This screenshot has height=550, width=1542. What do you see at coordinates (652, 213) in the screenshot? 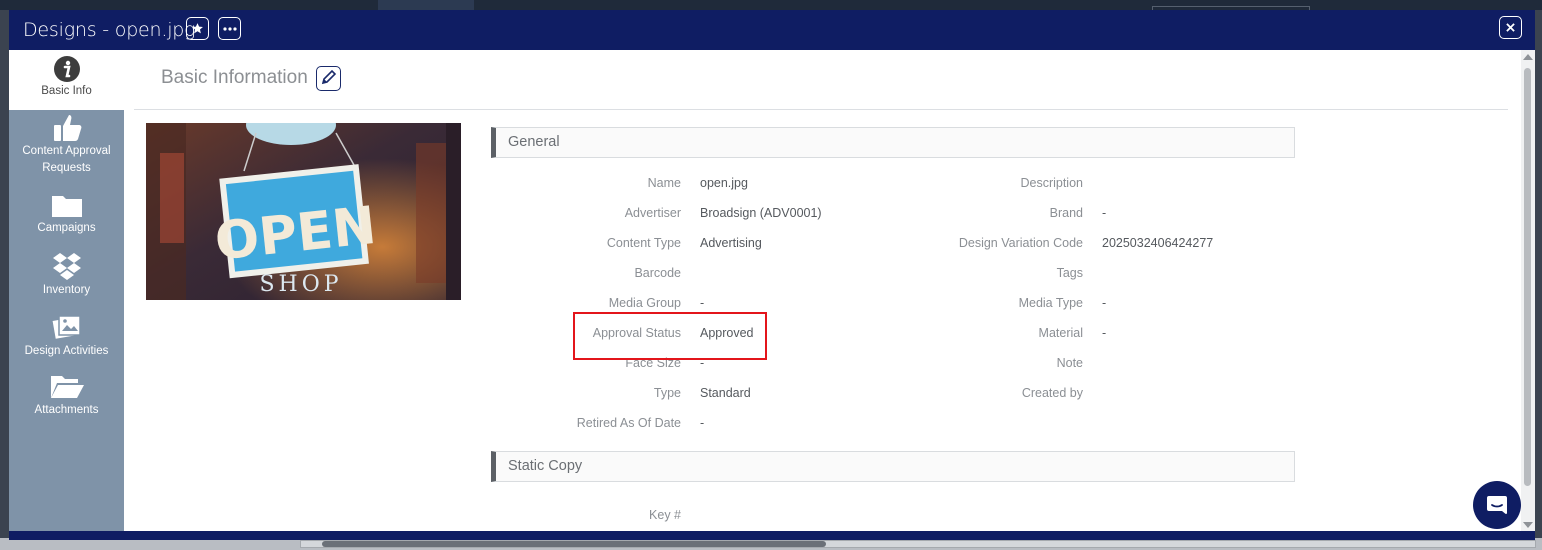
I see `field-label: Advertiser` at bounding box center [652, 213].